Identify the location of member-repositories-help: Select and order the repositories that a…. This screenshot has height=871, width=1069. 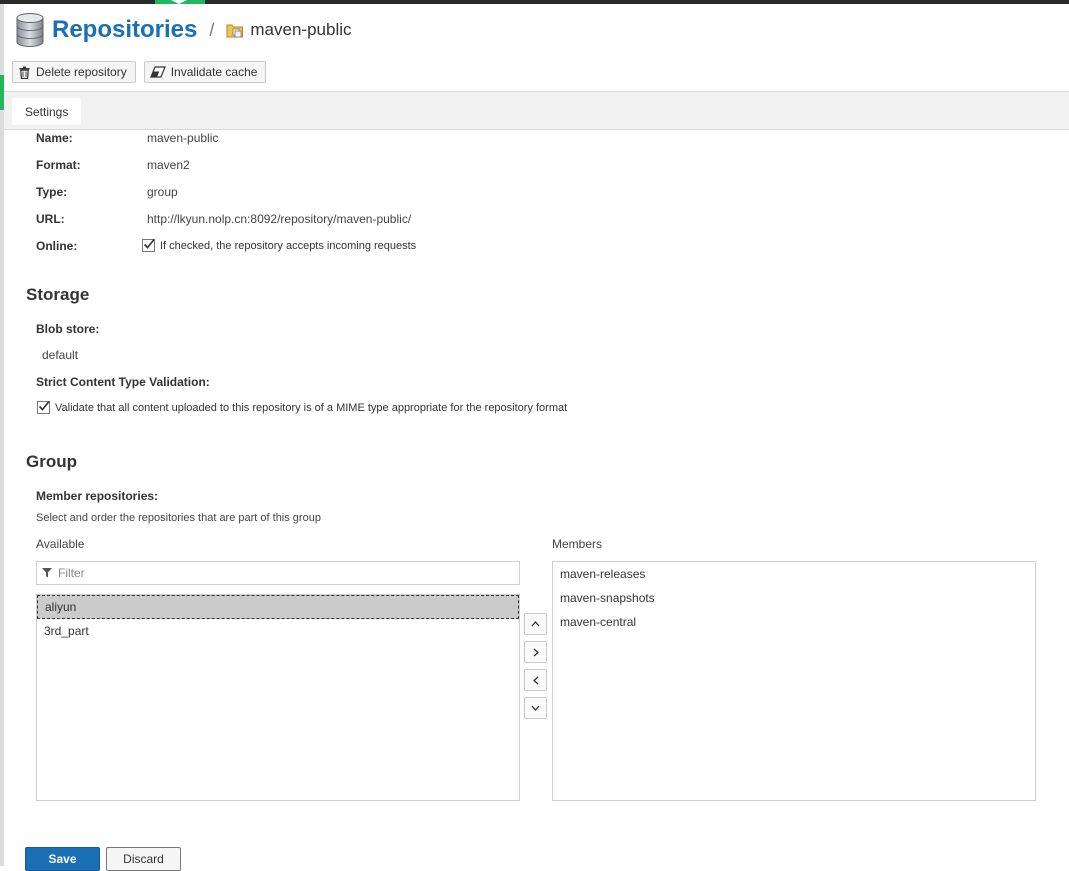
(178, 518).